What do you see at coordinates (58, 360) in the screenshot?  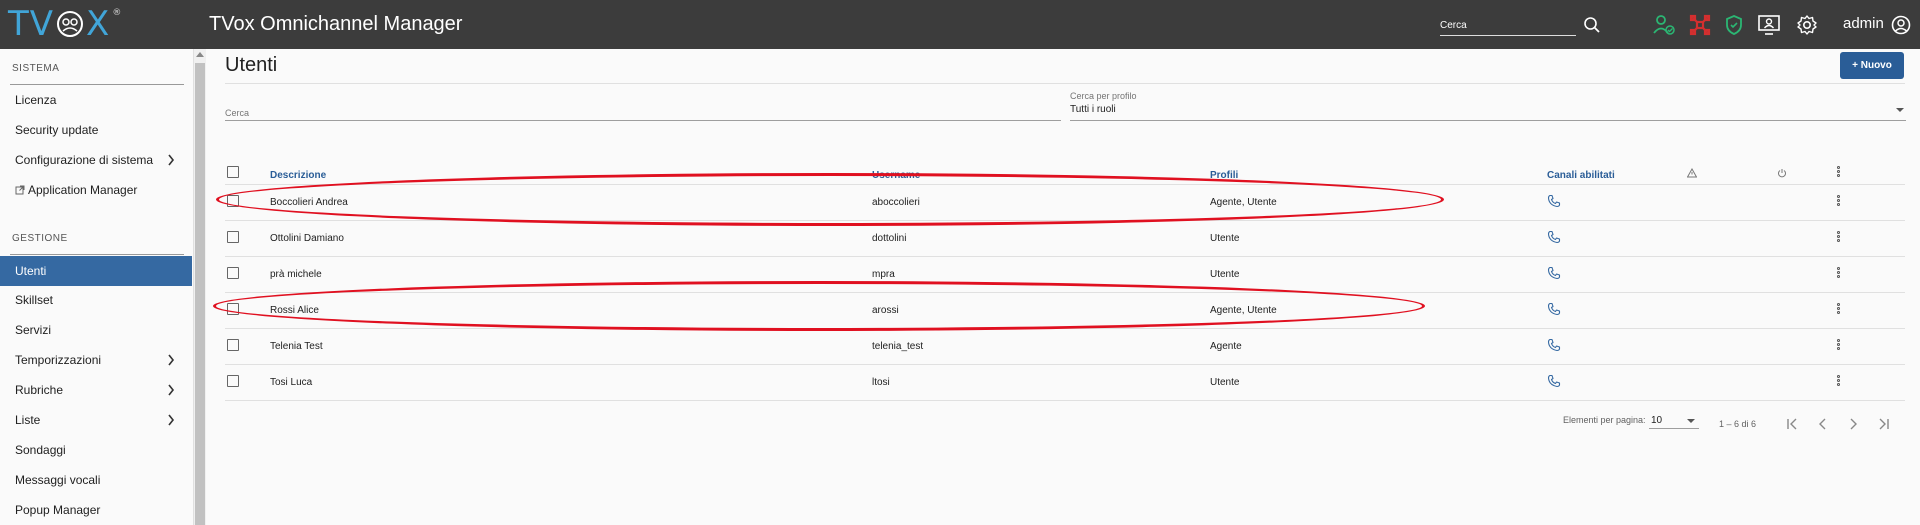 I see `sidebar-item-label: Temporizzazioni` at bounding box center [58, 360].